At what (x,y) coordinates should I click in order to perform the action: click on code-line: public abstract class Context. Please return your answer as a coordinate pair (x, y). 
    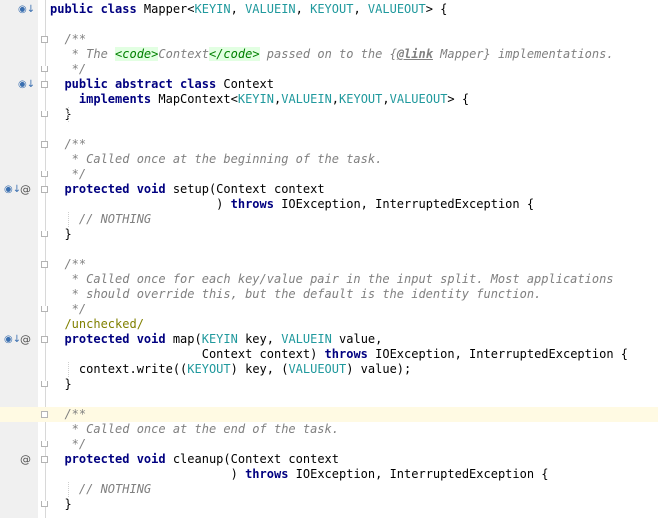
    Looking at the image, I should click on (354, 84).